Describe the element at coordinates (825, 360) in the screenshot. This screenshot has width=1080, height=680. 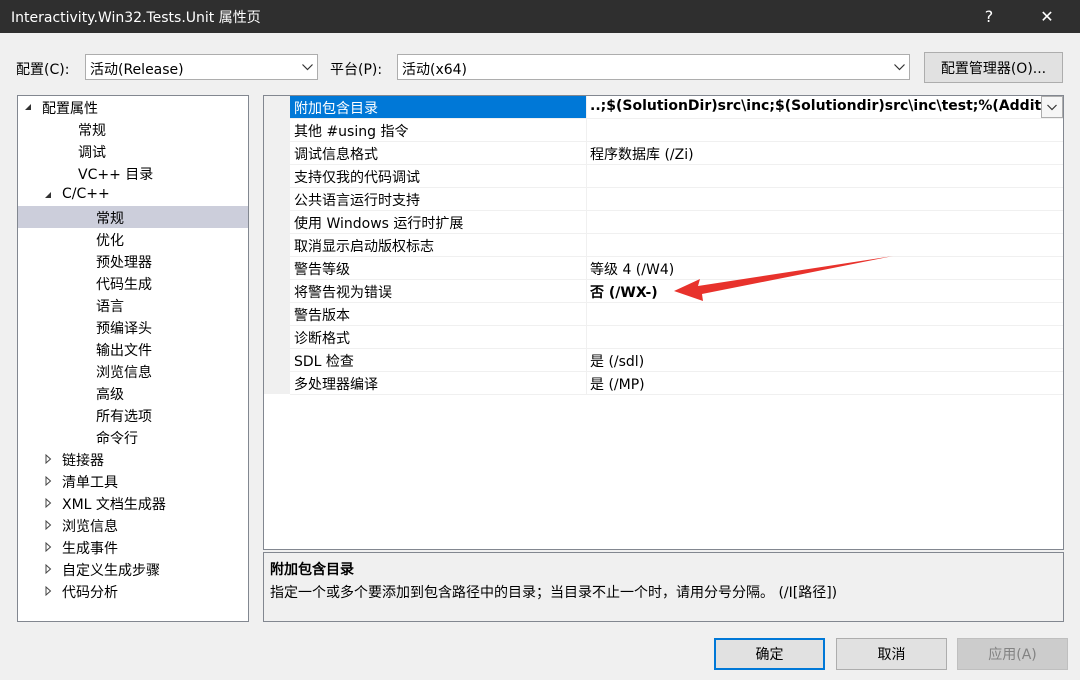
I see `property-value-cell: 是 (/sdl)` at that location.